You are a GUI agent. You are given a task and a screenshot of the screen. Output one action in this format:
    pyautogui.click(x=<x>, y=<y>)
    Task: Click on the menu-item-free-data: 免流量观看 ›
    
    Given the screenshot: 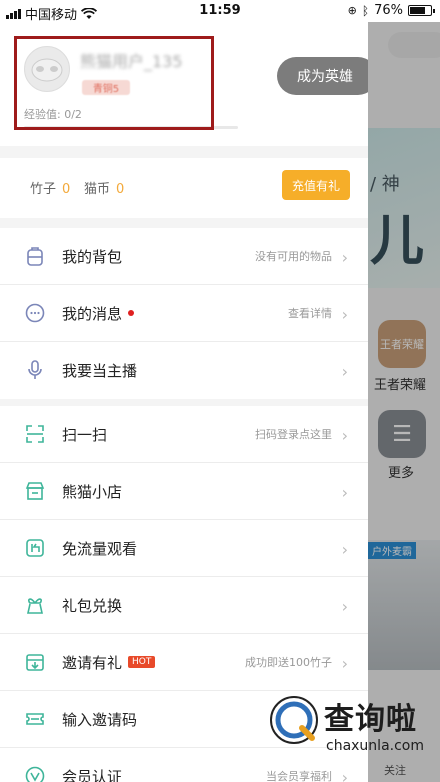 What is the action you would take?
    pyautogui.click(x=184, y=548)
    